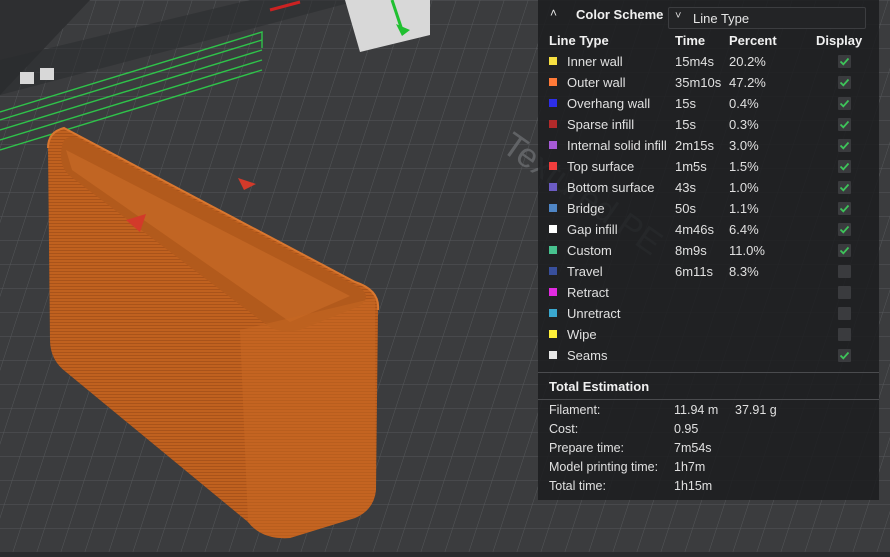 This screenshot has height=557, width=890. Describe the element at coordinates (587, 448) in the screenshot. I see `prepare-time-label: Prepare time:` at that location.